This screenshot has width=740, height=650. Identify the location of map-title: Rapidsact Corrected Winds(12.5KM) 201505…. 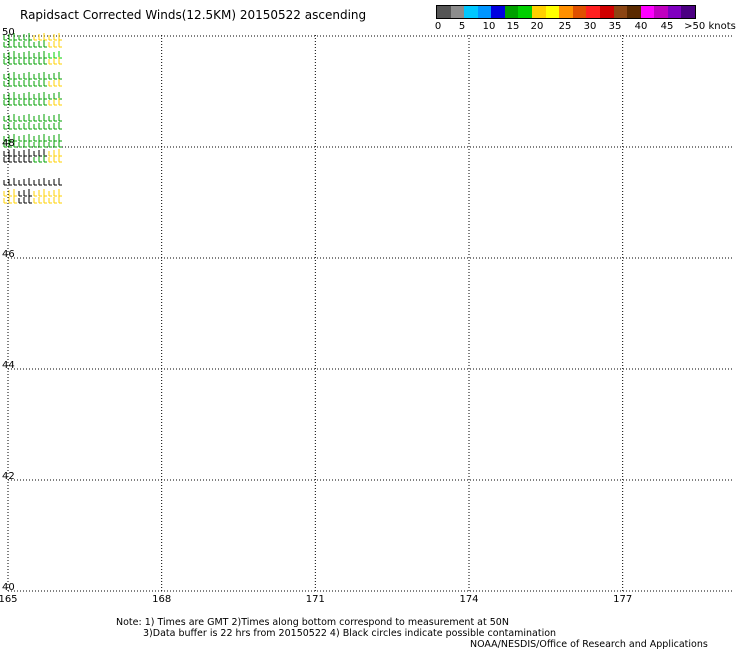
(193, 15).